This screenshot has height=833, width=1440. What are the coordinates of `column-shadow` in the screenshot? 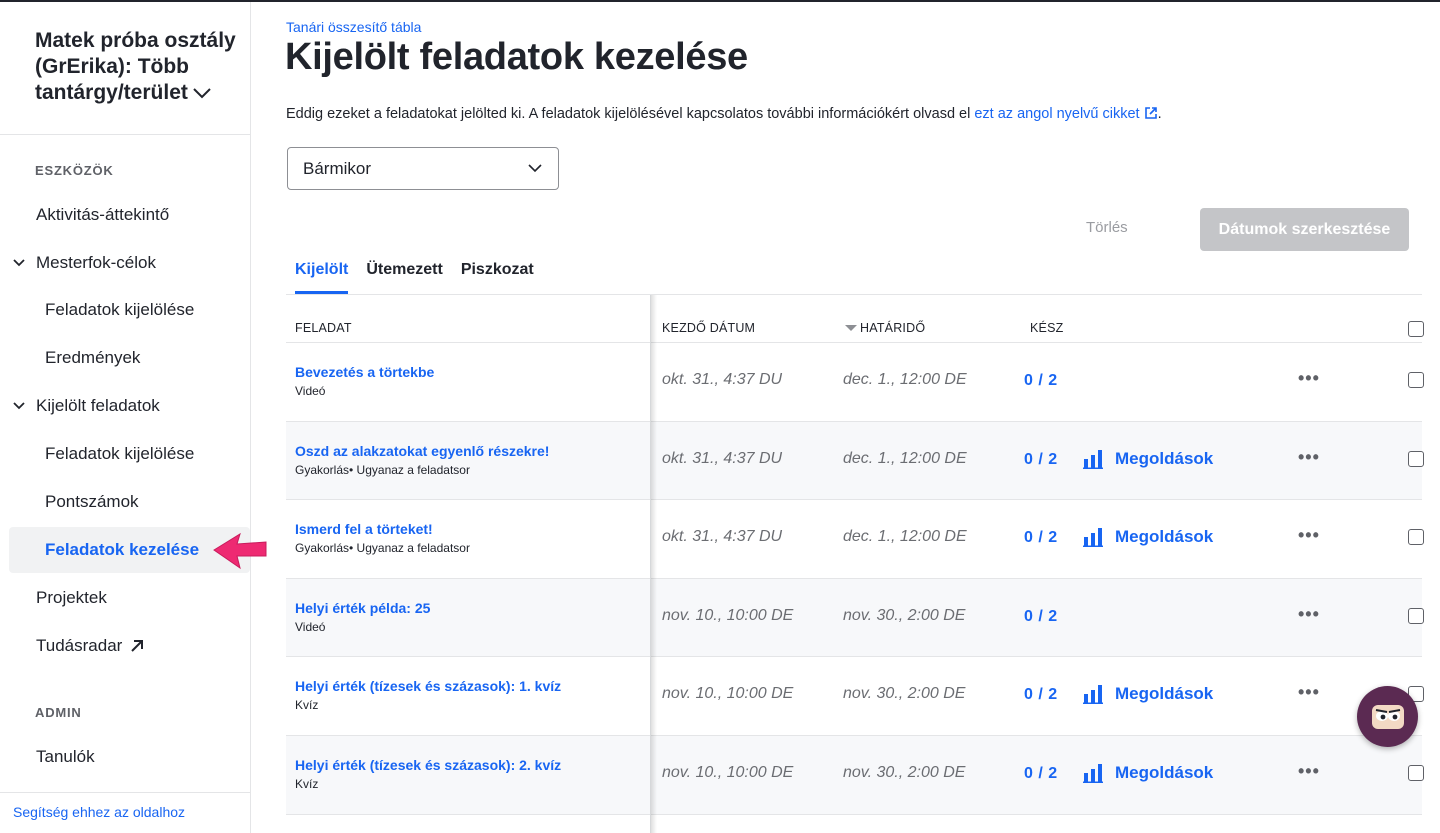 It's located at (654, 564).